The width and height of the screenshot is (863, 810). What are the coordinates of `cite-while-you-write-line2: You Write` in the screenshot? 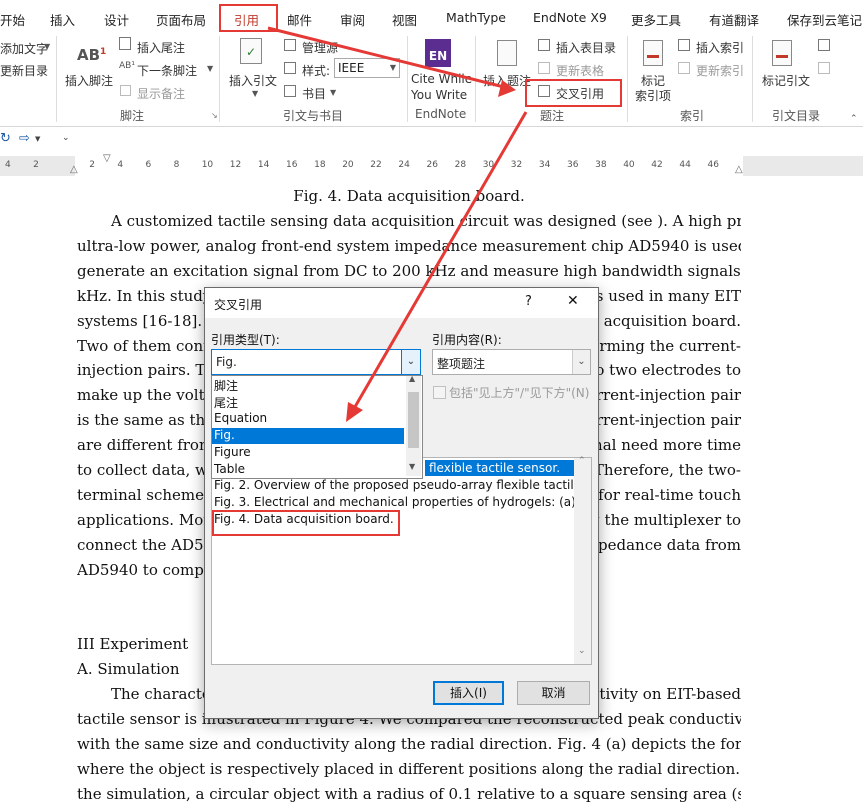 It's located at (439, 95).